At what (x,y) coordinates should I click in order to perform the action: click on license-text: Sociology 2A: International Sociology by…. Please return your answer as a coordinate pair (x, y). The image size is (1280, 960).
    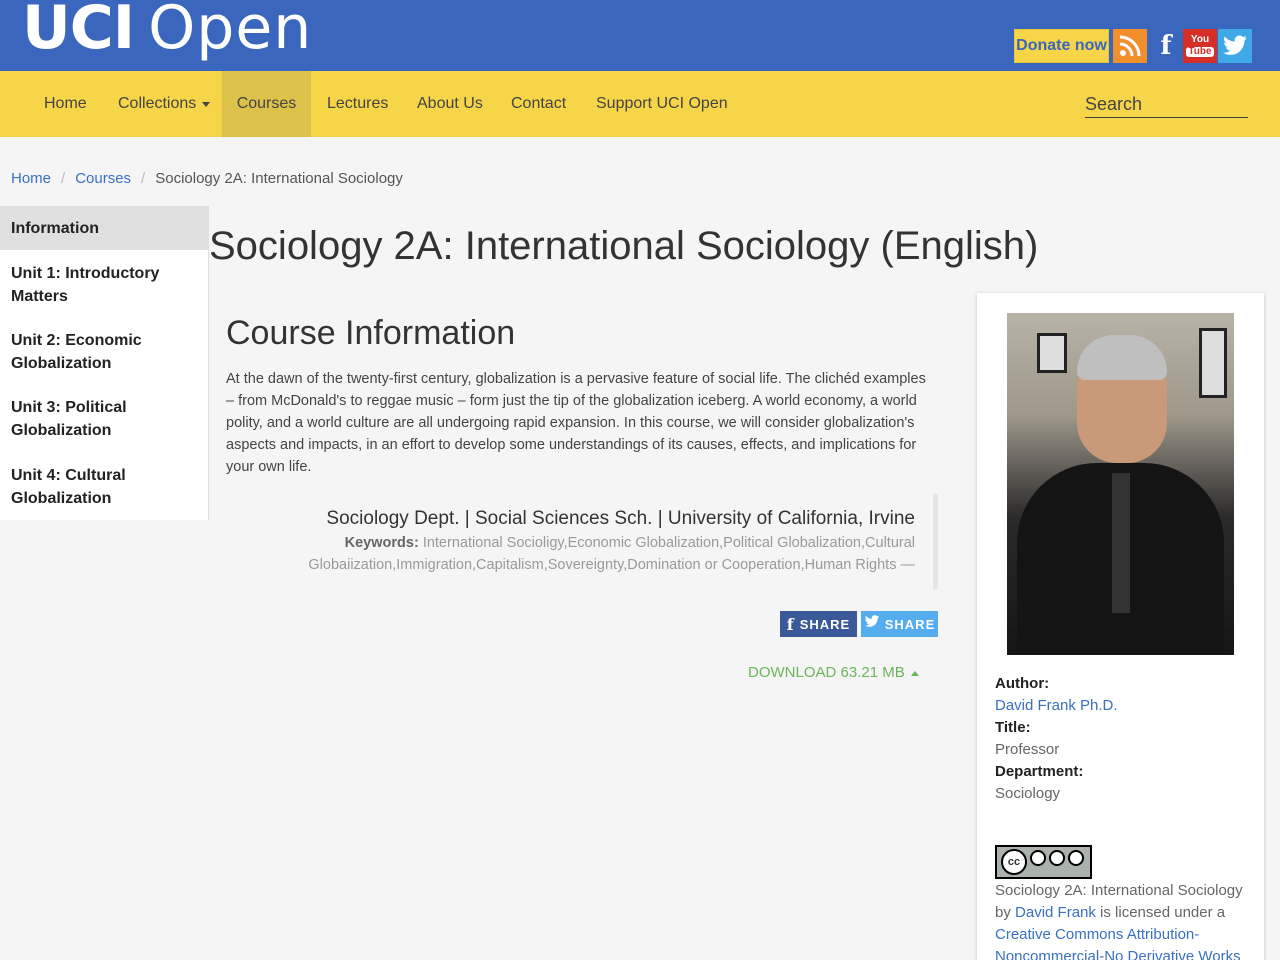
    Looking at the image, I should click on (1125, 920).